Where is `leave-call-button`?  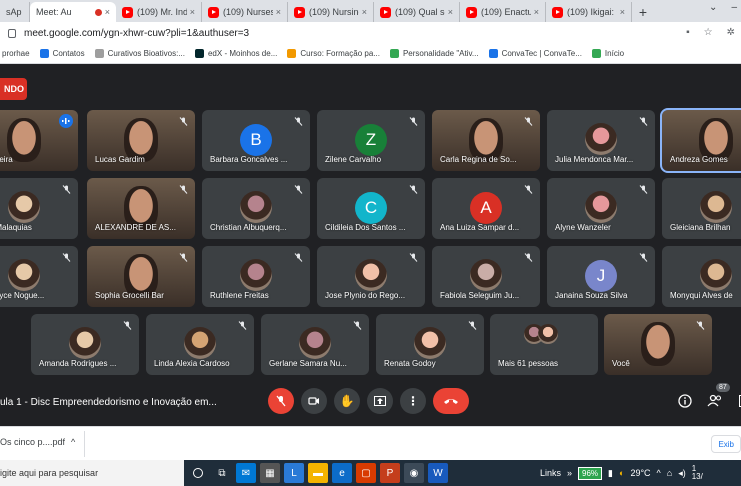
leave-call-button is located at coordinates (451, 401).